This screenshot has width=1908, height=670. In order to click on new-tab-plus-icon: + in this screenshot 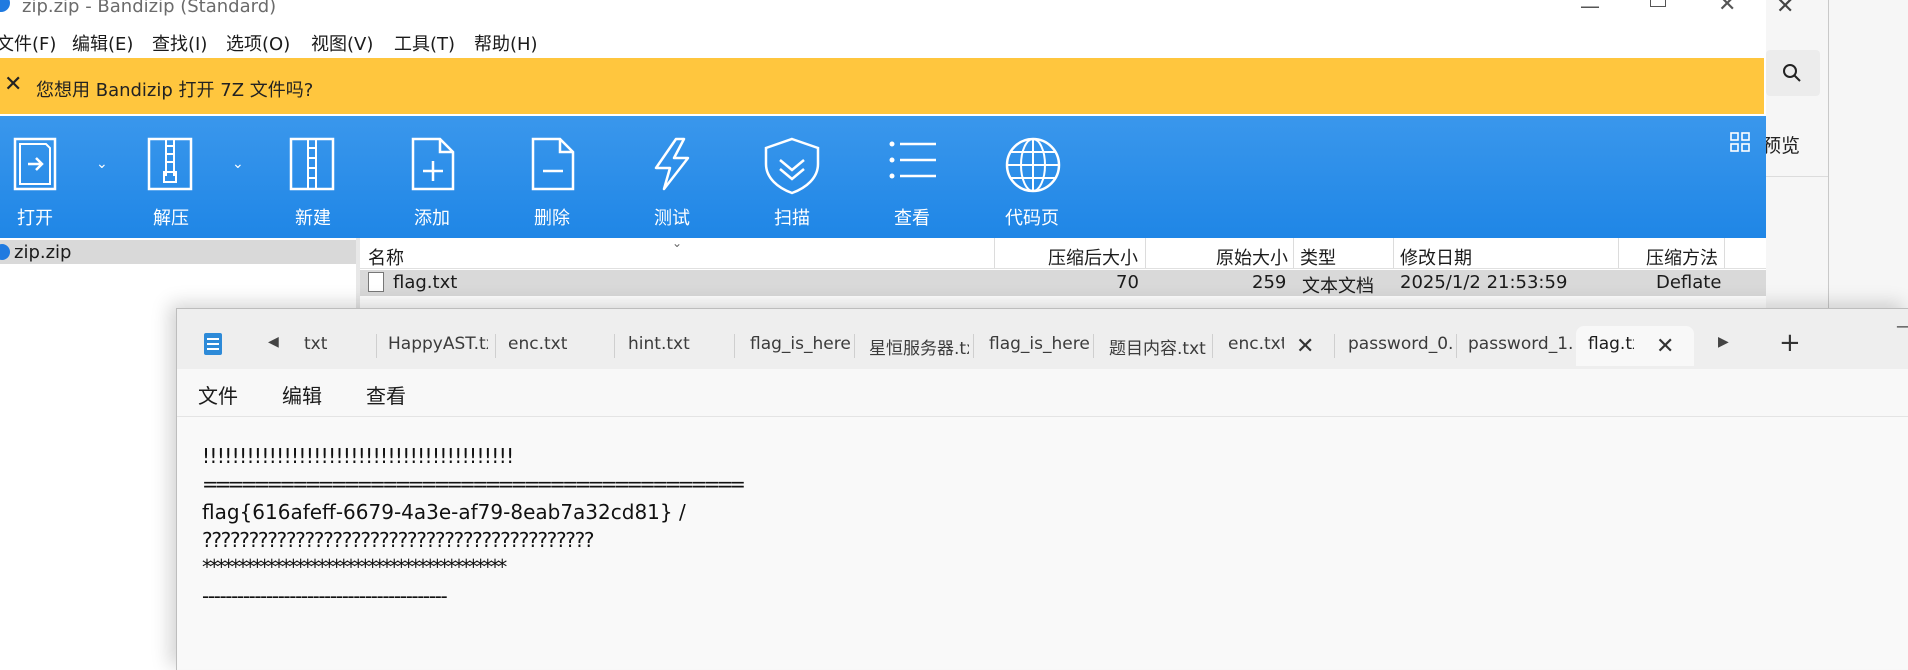, I will do `click(1790, 343)`.